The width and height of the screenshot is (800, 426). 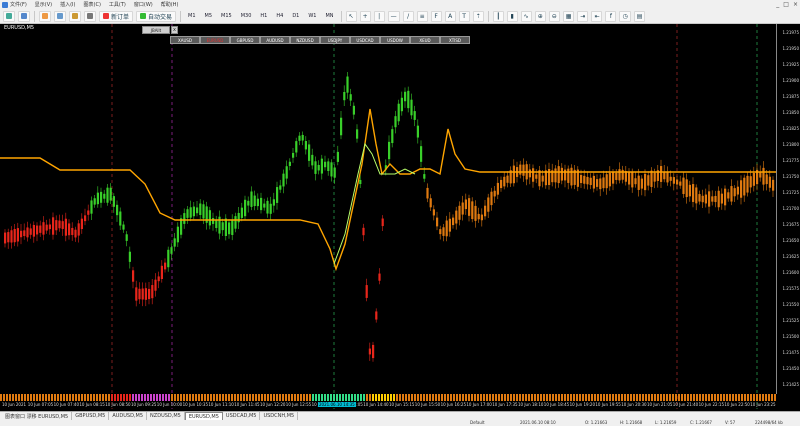 I want to click on minimize-button: _, so click(x=777, y=4).